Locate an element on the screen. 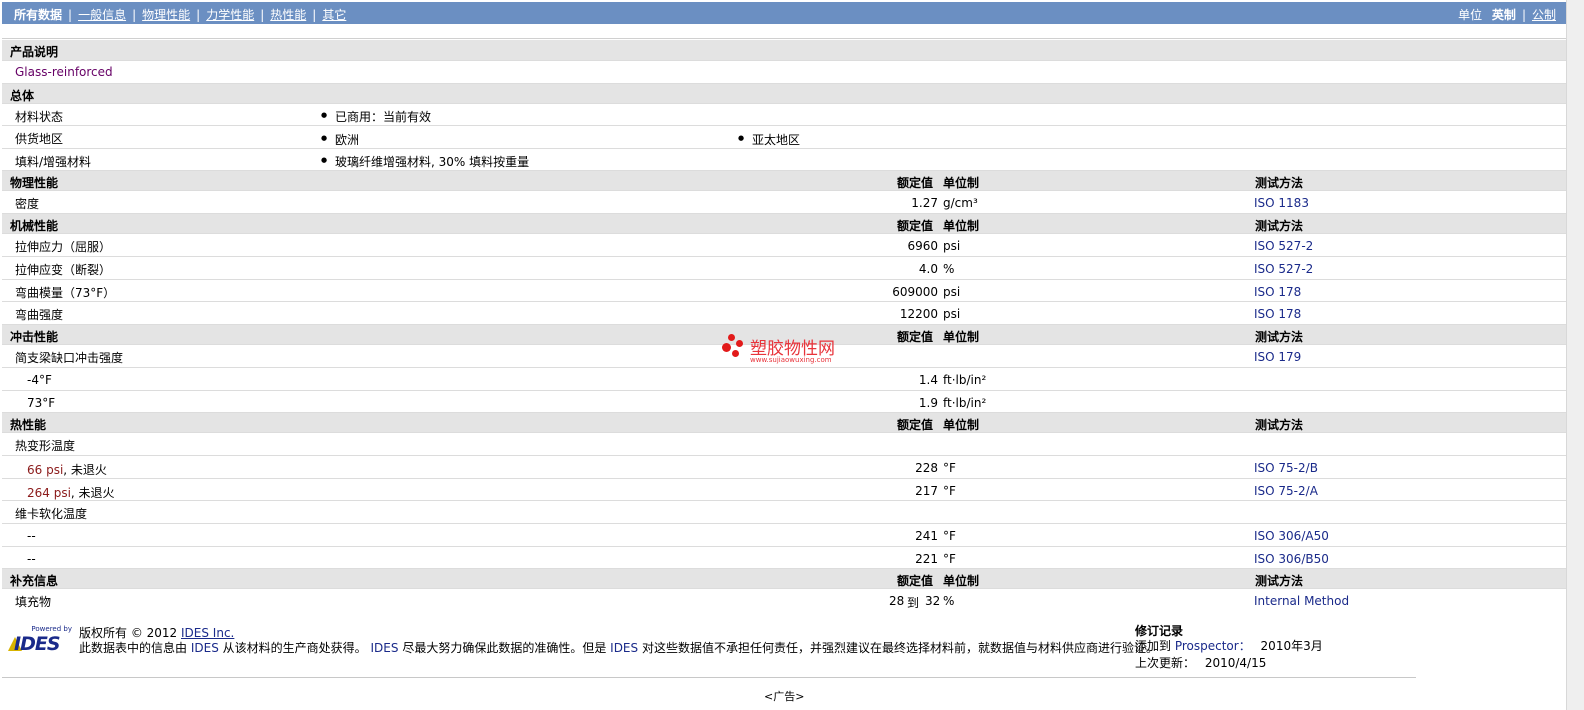  row-label: 密度 is located at coordinates (27, 204).